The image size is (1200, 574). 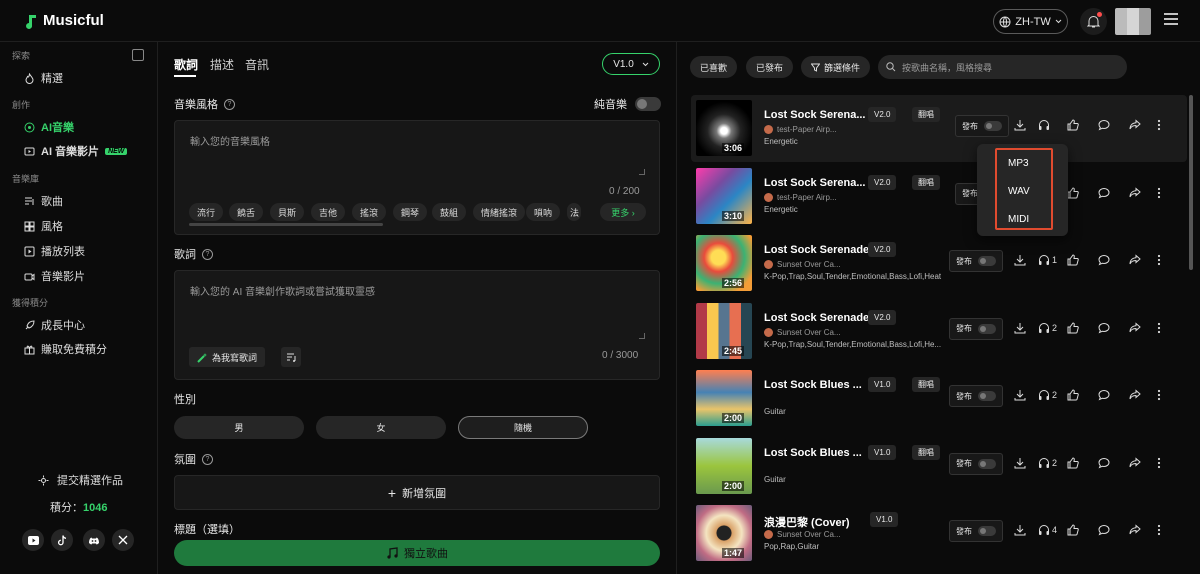 I want to click on tab-audio: 音訊, so click(x=257, y=64).